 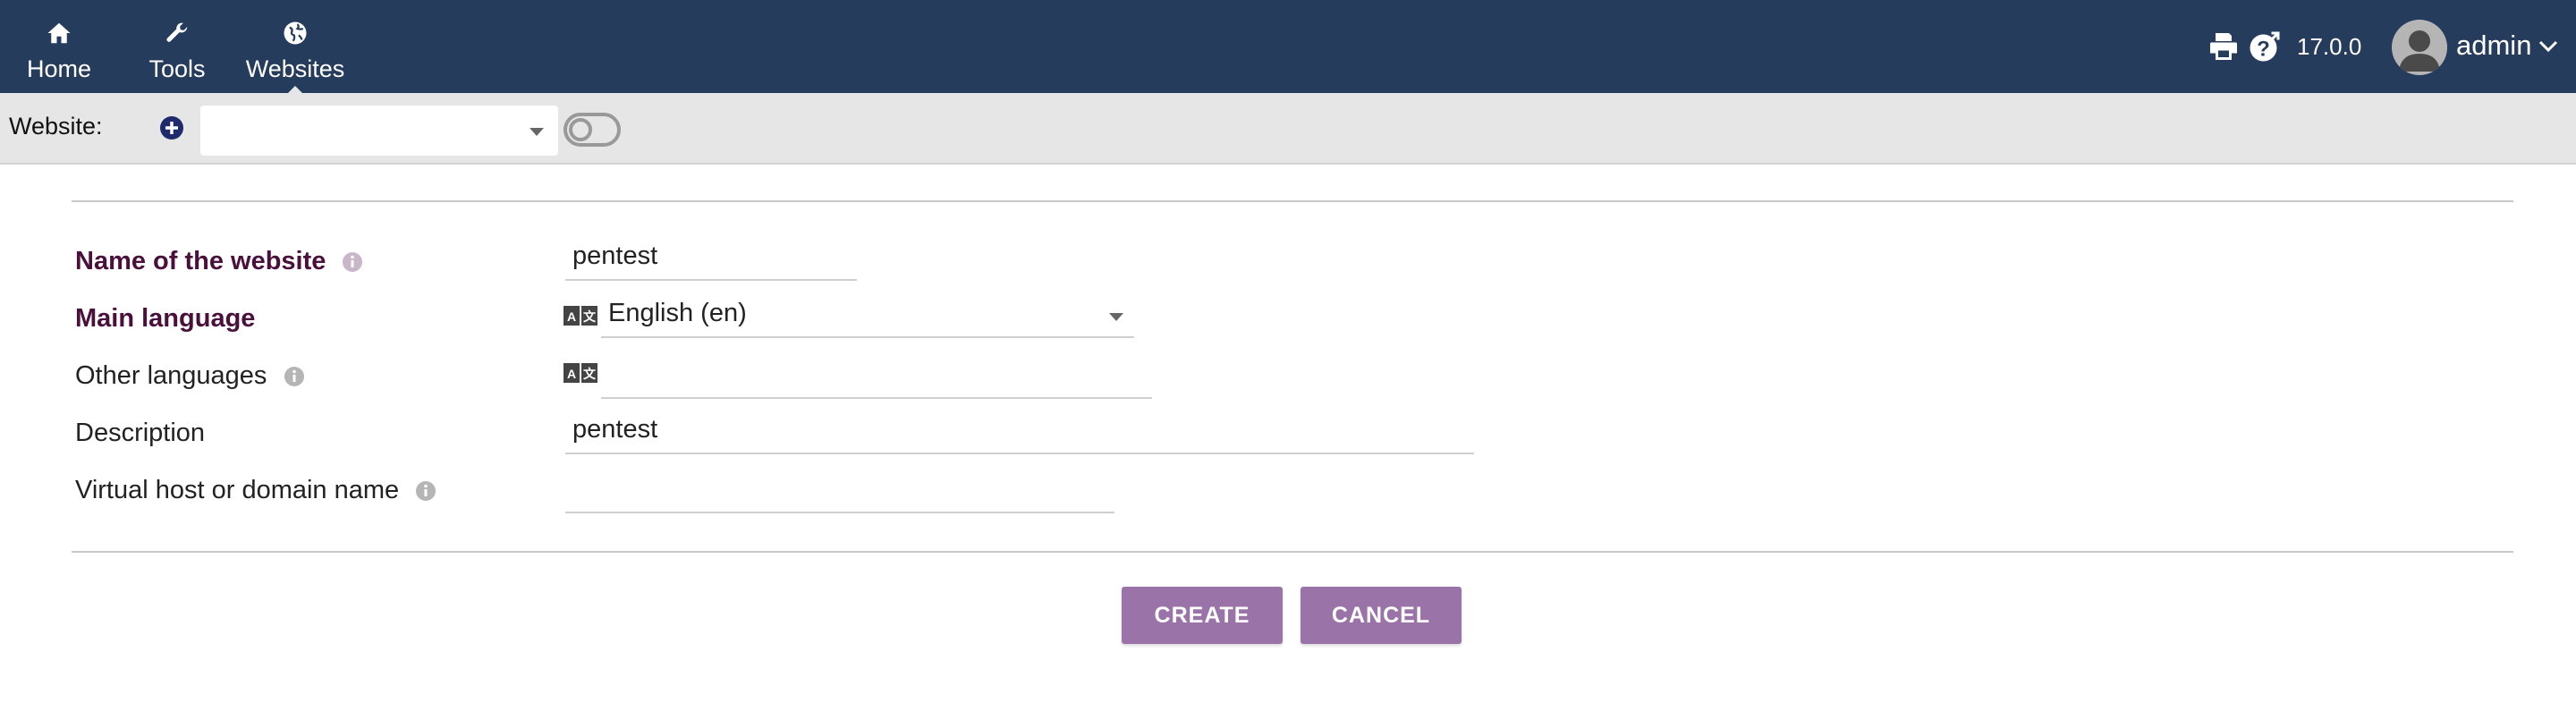 I want to click on virtual-host-label: Virtual host or domain name, so click(x=237, y=490).